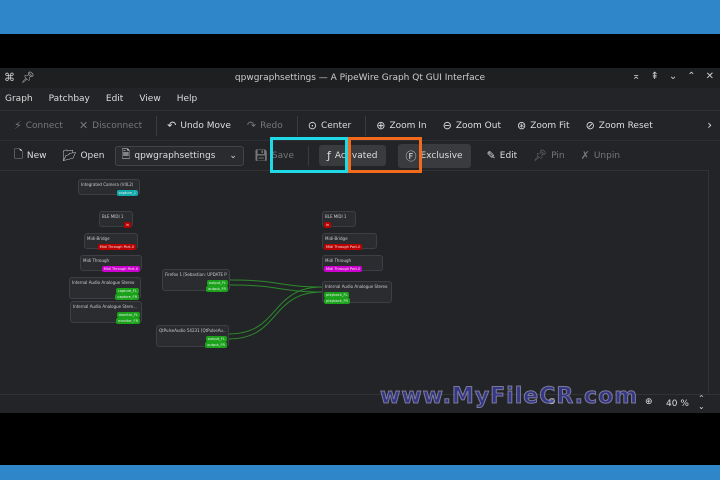 The height and width of the screenshot is (480, 720). I want to click on zoom-fit-button: ⊛ Zoom Fit, so click(543, 125).